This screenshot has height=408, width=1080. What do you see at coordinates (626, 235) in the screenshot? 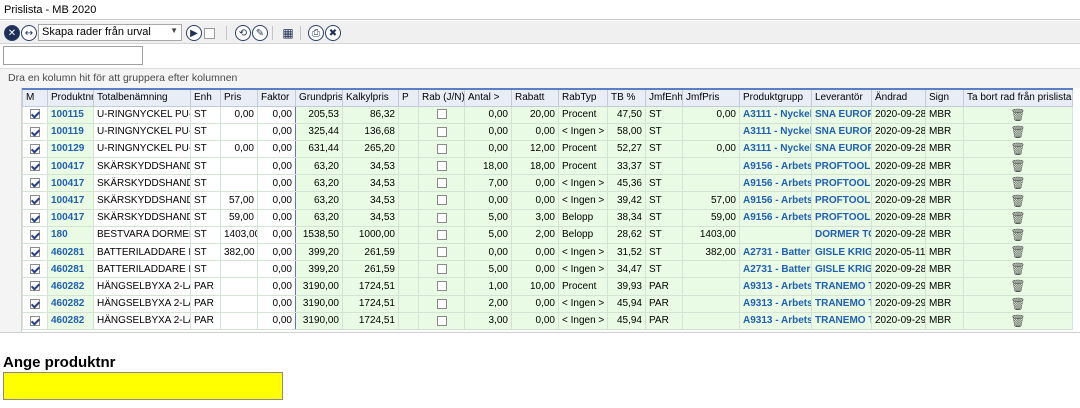
I see `cell-tb: 28,62` at bounding box center [626, 235].